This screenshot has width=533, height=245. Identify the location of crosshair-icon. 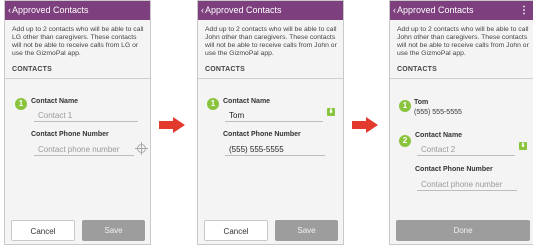
(141, 148).